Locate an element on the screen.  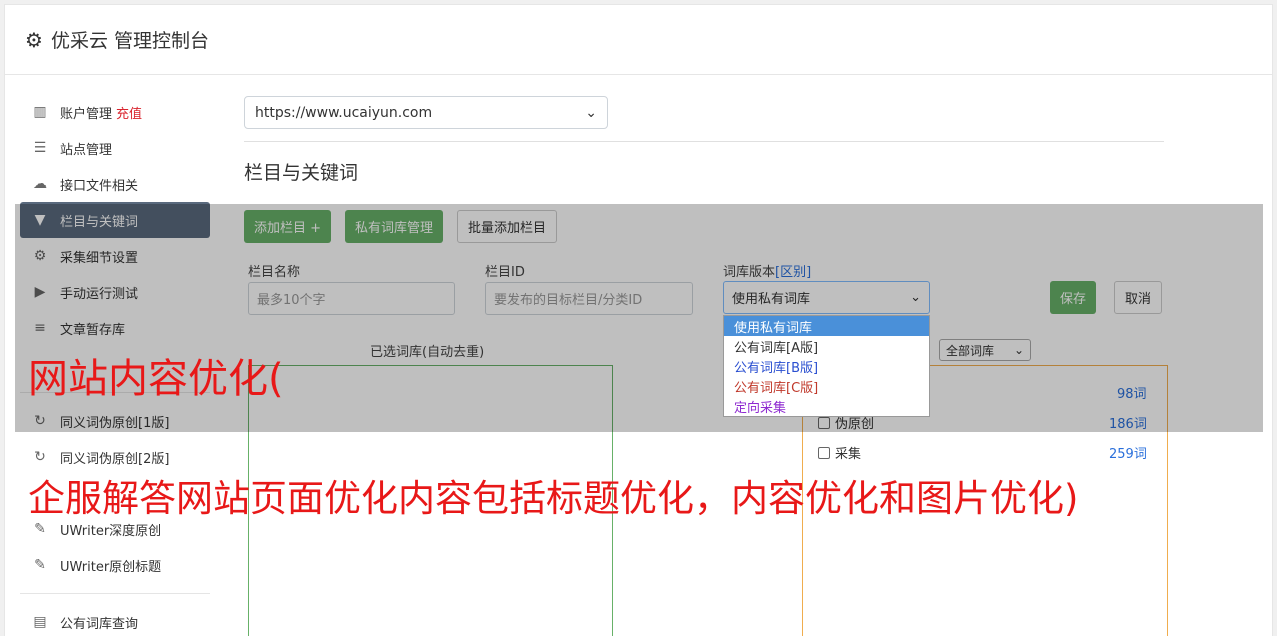
top-bar: ⚙ 优采云 管理控制台 is located at coordinates (638, 40).